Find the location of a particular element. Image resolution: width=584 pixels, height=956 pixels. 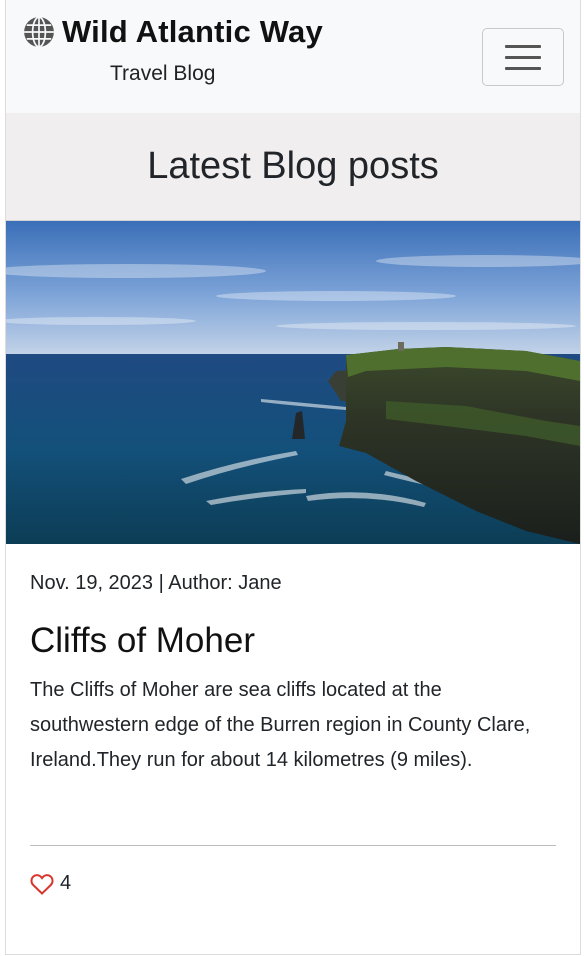

post-meta: Nov. 19, 2023 | Author: Jane is located at coordinates (156, 583).